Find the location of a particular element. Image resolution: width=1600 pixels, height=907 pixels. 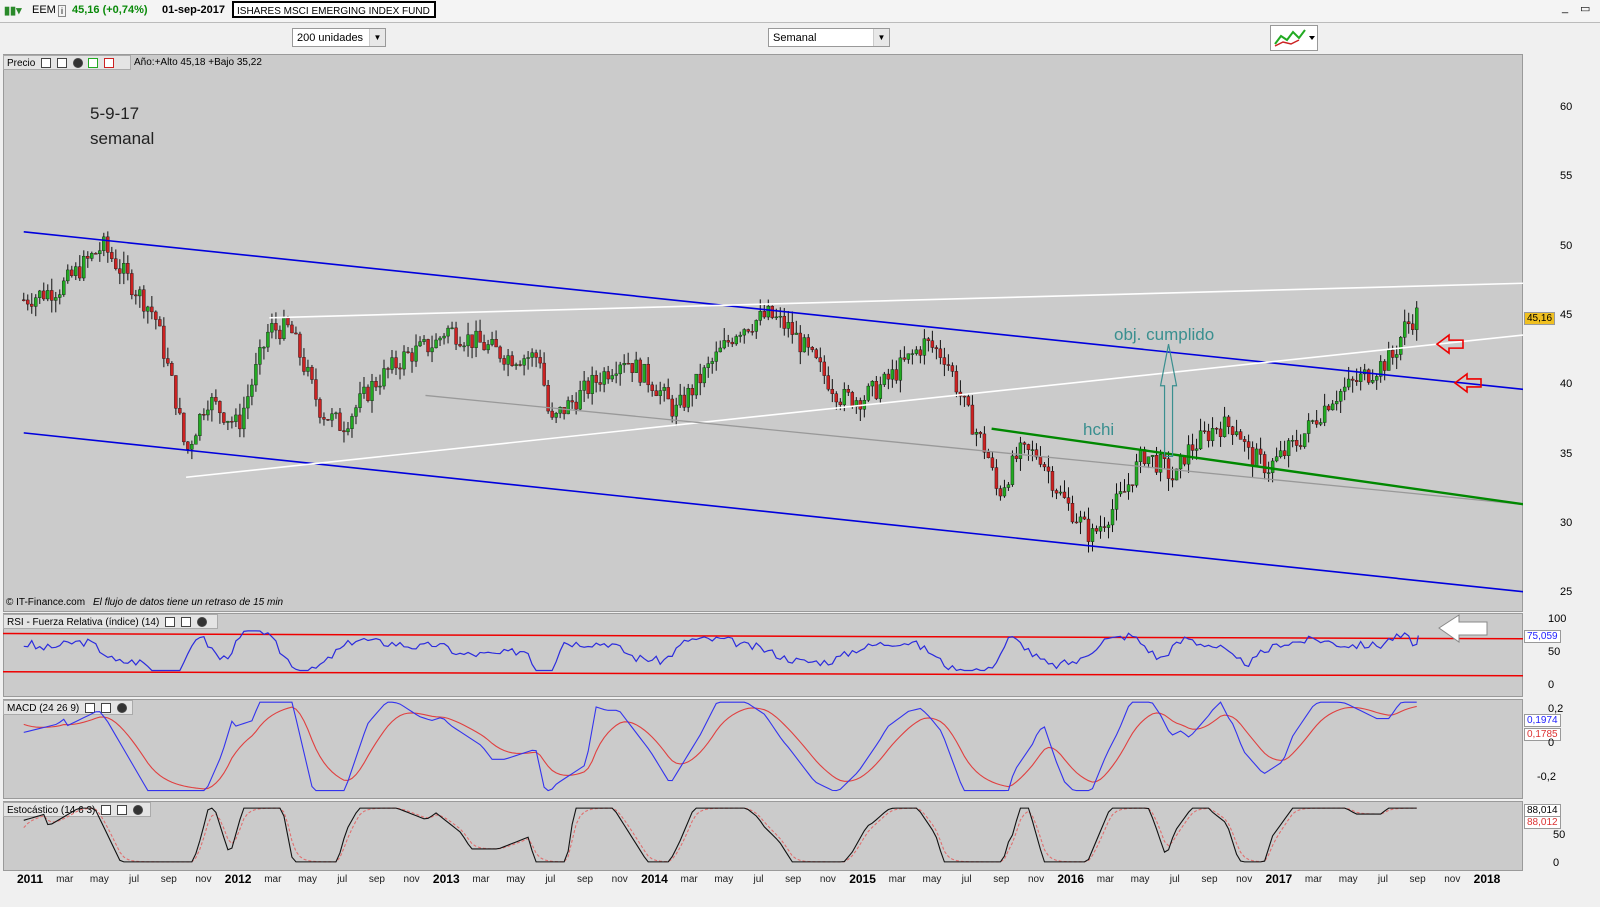

units-select: 200 unidades ▼ is located at coordinates (339, 37).